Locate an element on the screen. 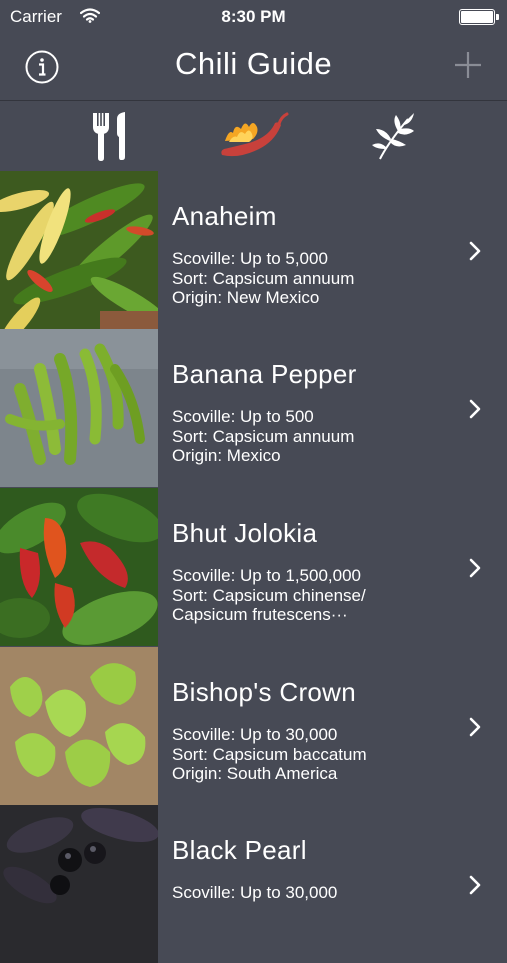 The image size is (507, 963). sort-text: Sort: Capsicum chinense/ is located at coordinates (269, 595).